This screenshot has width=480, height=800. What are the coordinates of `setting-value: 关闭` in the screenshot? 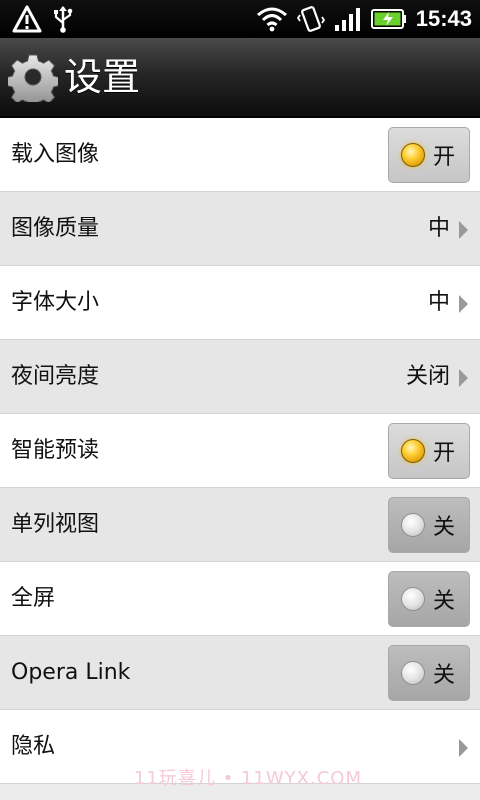 It's located at (427, 376).